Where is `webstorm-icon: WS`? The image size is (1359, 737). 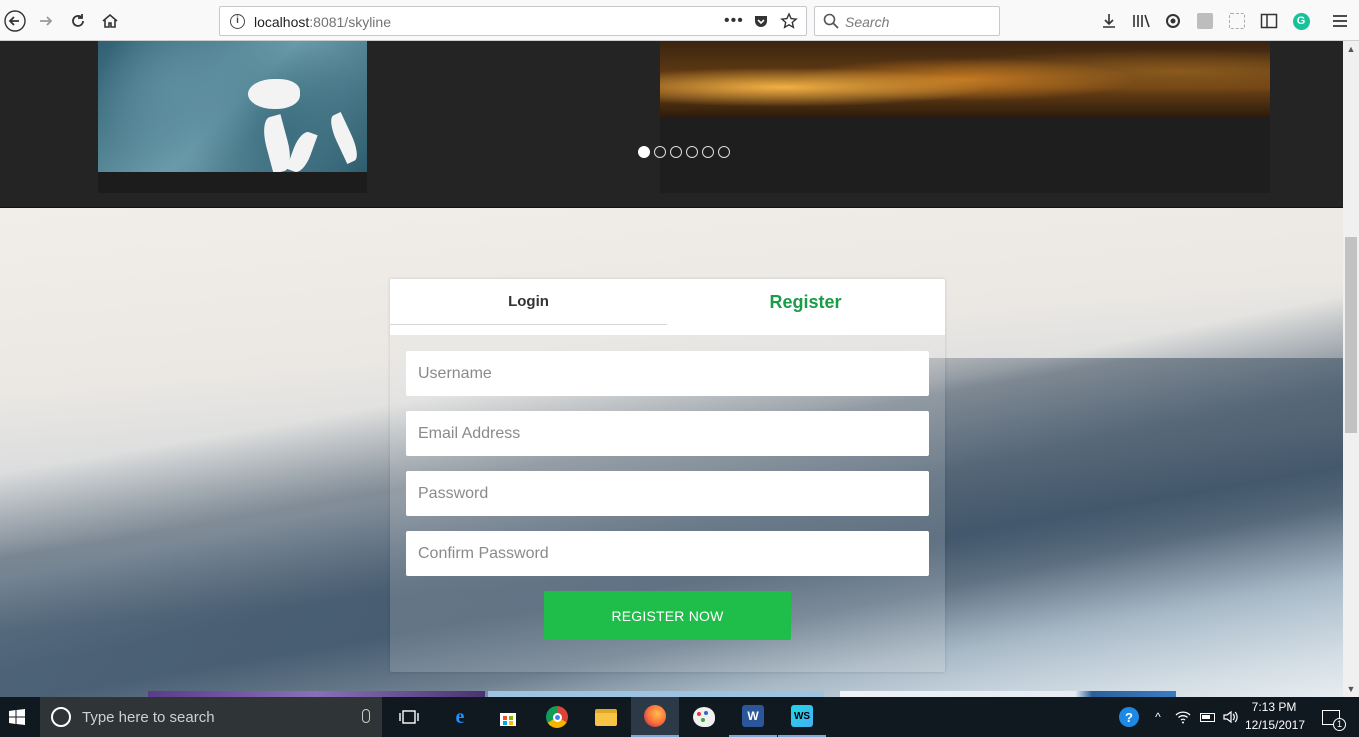
webstorm-icon: WS is located at coordinates (802, 717).